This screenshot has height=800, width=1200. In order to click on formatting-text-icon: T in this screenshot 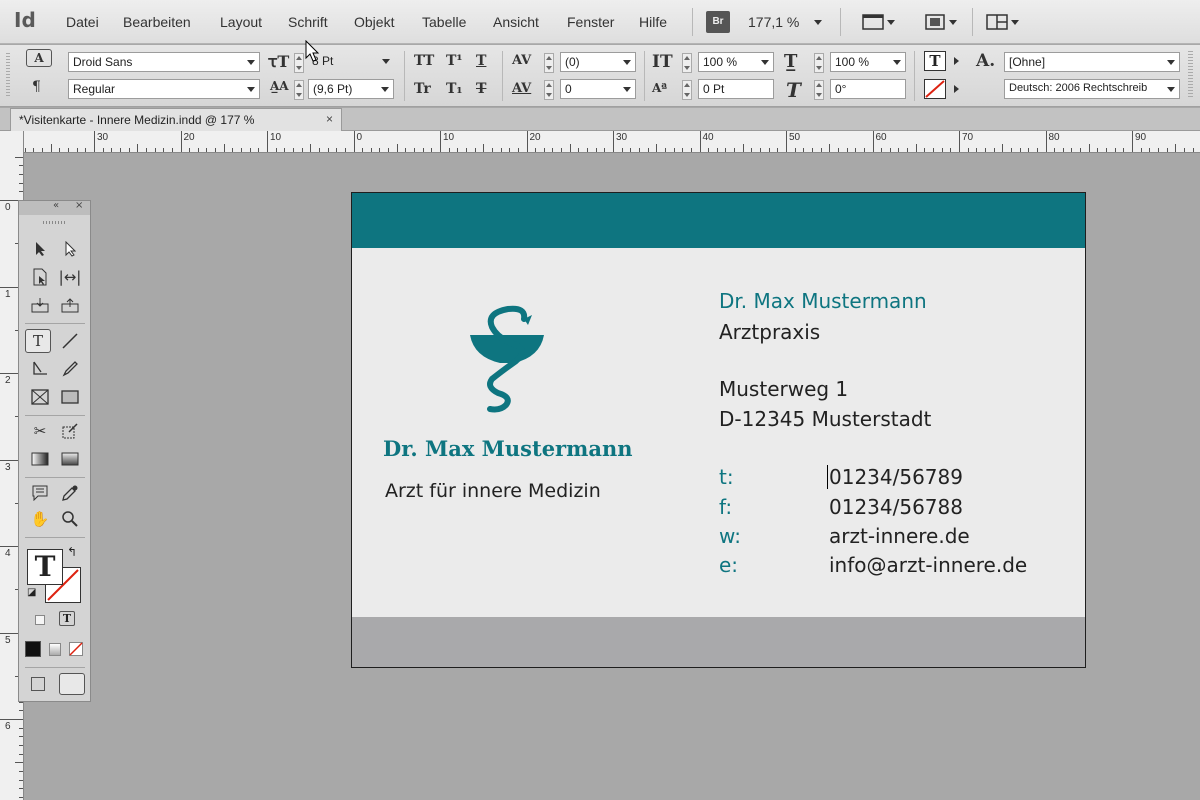, I will do `click(67, 618)`.